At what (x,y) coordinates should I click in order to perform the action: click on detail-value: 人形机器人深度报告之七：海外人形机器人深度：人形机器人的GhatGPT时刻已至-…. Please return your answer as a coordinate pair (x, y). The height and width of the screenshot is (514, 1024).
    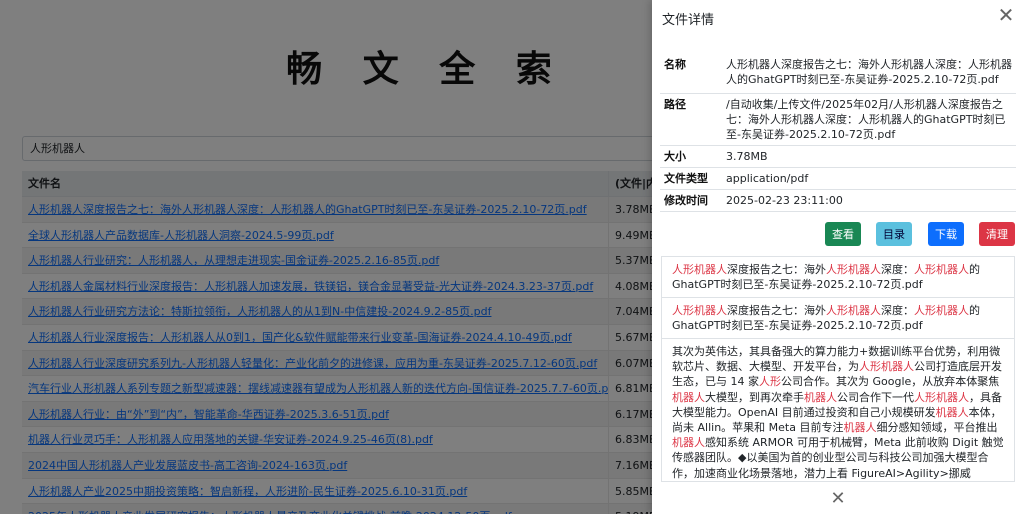
    Looking at the image, I should click on (869, 71).